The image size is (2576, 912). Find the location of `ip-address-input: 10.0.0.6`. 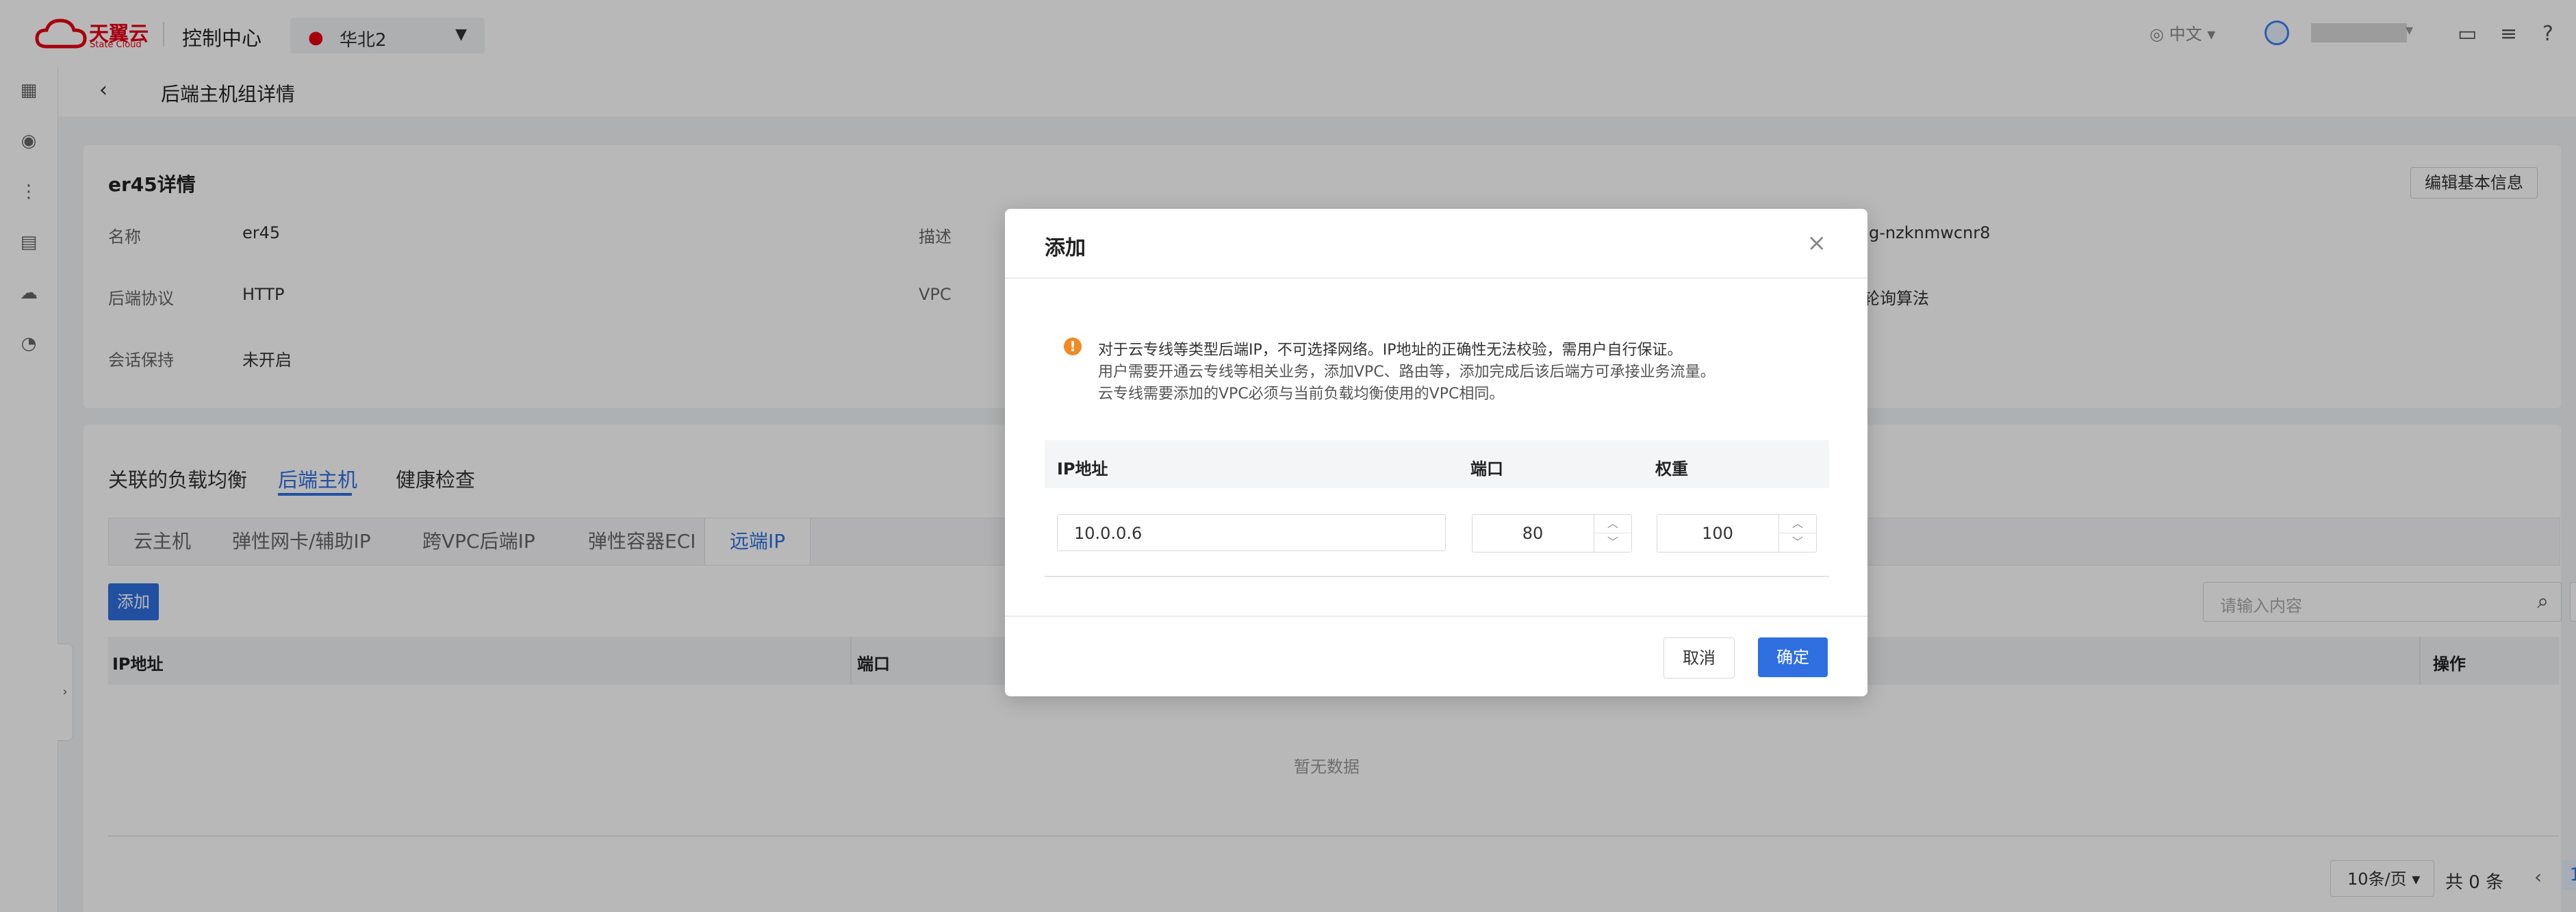

ip-address-input: 10.0.0.6 is located at coordinates (1251, 532).